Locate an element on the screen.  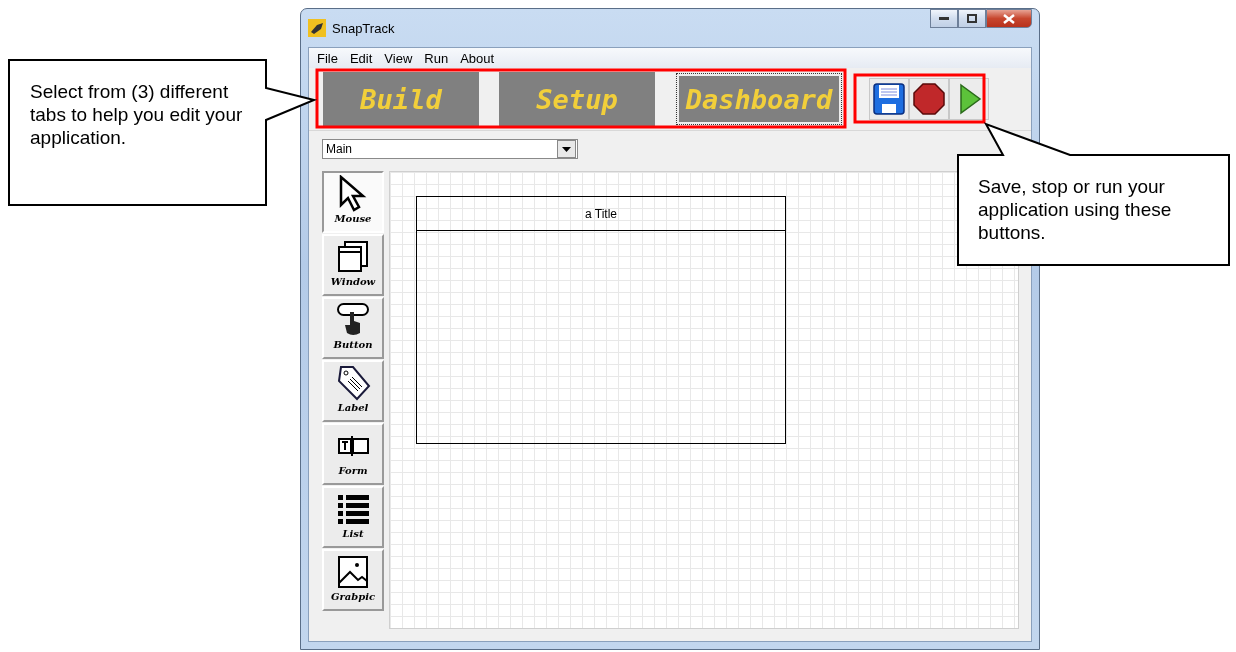
app-icon is located at coordinates (317, 28).